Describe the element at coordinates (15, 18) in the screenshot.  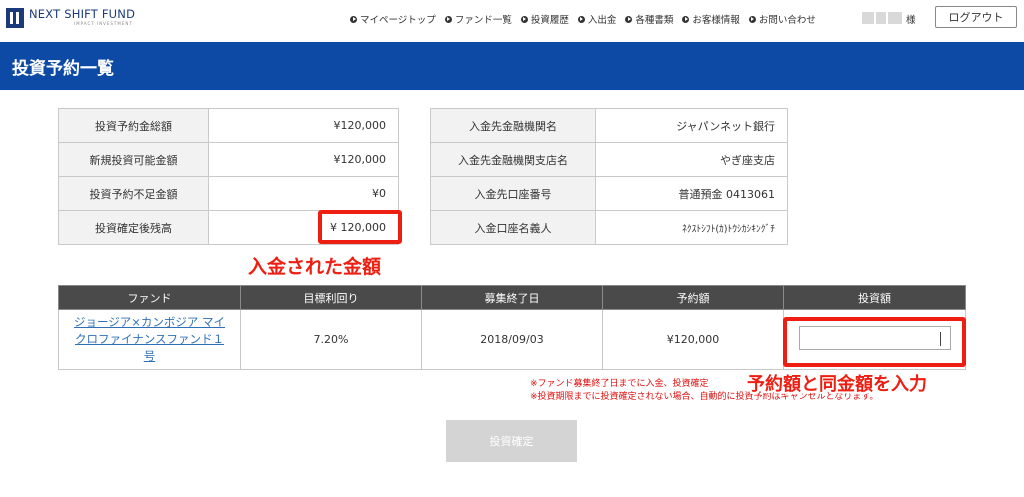
I see `logo-mark-icon` at that location.